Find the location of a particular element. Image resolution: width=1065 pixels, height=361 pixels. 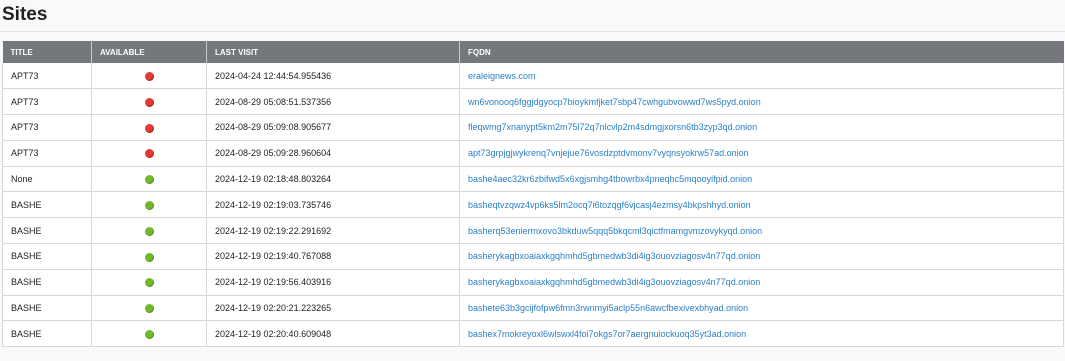

last-visit-cell: 2024-12-19 02:19:40.767088 is located at coordinates (333, 256).